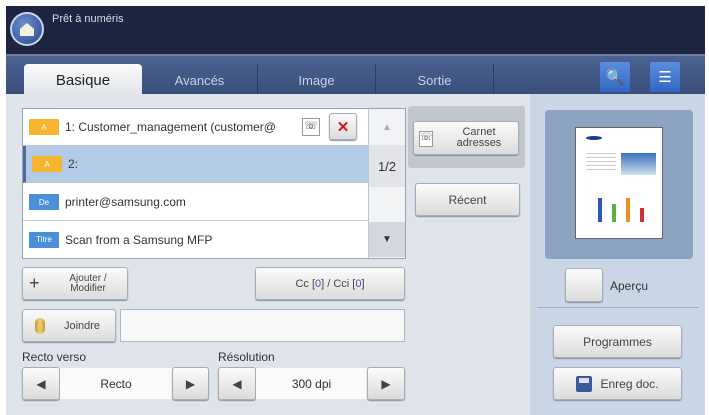  Describe the element at coordinates (467, 199) in the screenshot. I see `recent-button: Récent` at that location.